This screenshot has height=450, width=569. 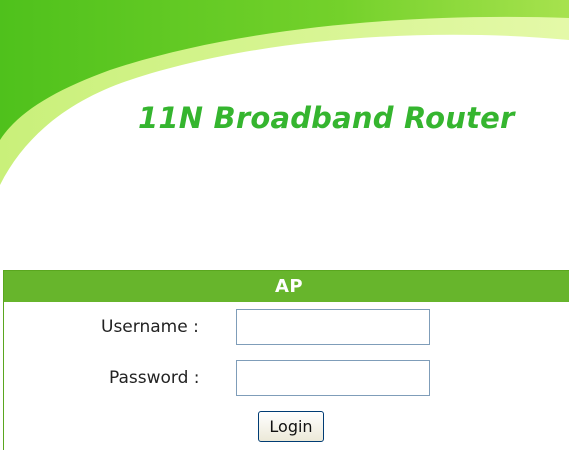 What do you see at coordinates (333, 378) in the screenshot?
I see `password-input` at bounding box center [333, 378].